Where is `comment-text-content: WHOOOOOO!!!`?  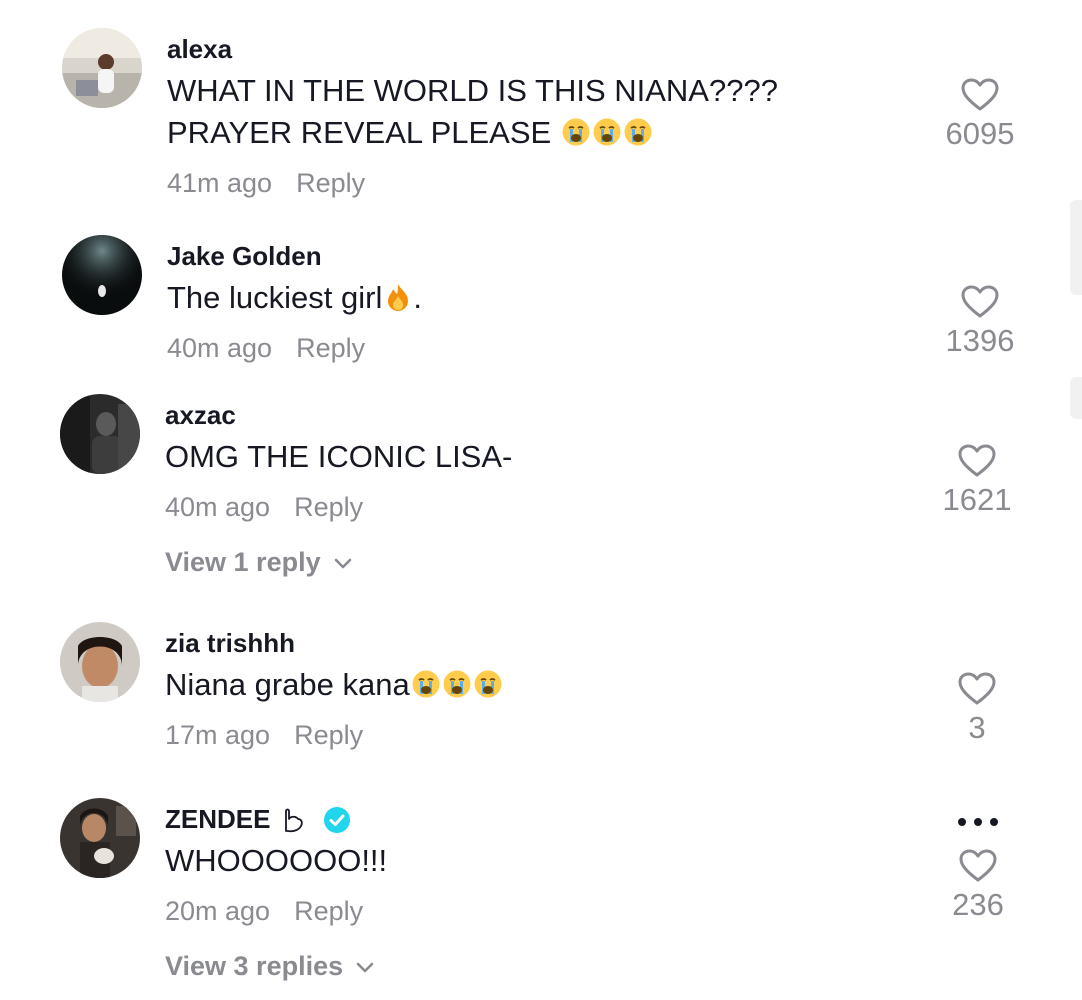
comment-text-content: WHOOOOOO!!! is located at coordinates (276, 860).